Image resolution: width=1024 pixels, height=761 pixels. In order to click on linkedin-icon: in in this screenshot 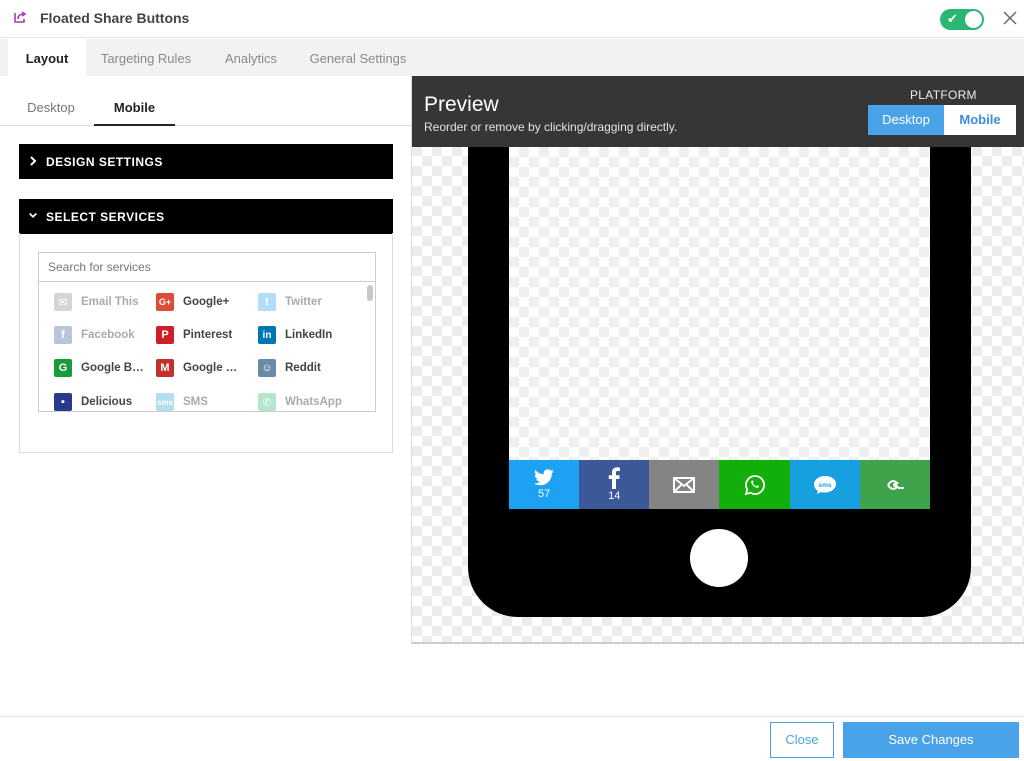, I will do `click(267, 335)`.